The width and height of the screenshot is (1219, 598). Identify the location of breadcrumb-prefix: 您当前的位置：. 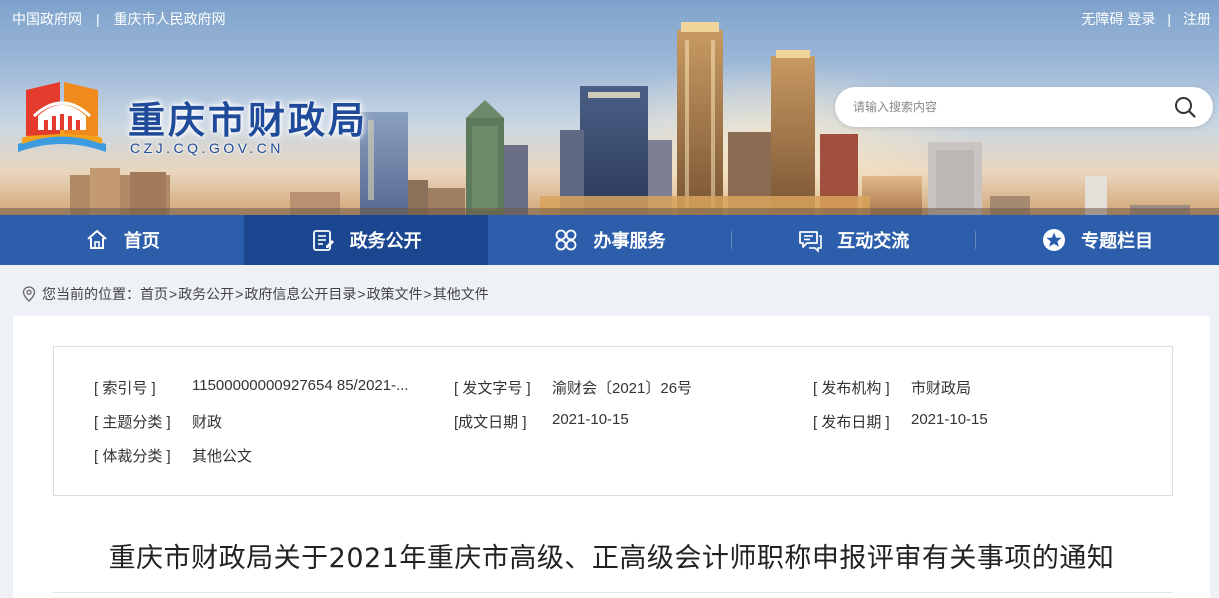
(91, 294).